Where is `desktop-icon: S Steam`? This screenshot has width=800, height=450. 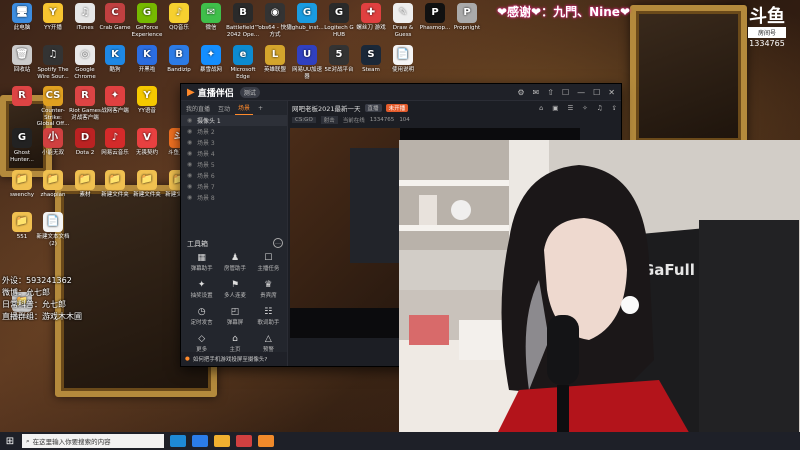
desktop-icon: S Steam is located at coordinates (371, 59).